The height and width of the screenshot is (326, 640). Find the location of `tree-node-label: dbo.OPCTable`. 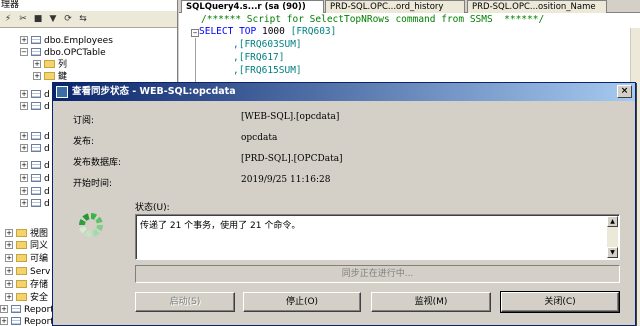

tree-node-label: dbo.OPCTable is located at coordinates (75, 53).